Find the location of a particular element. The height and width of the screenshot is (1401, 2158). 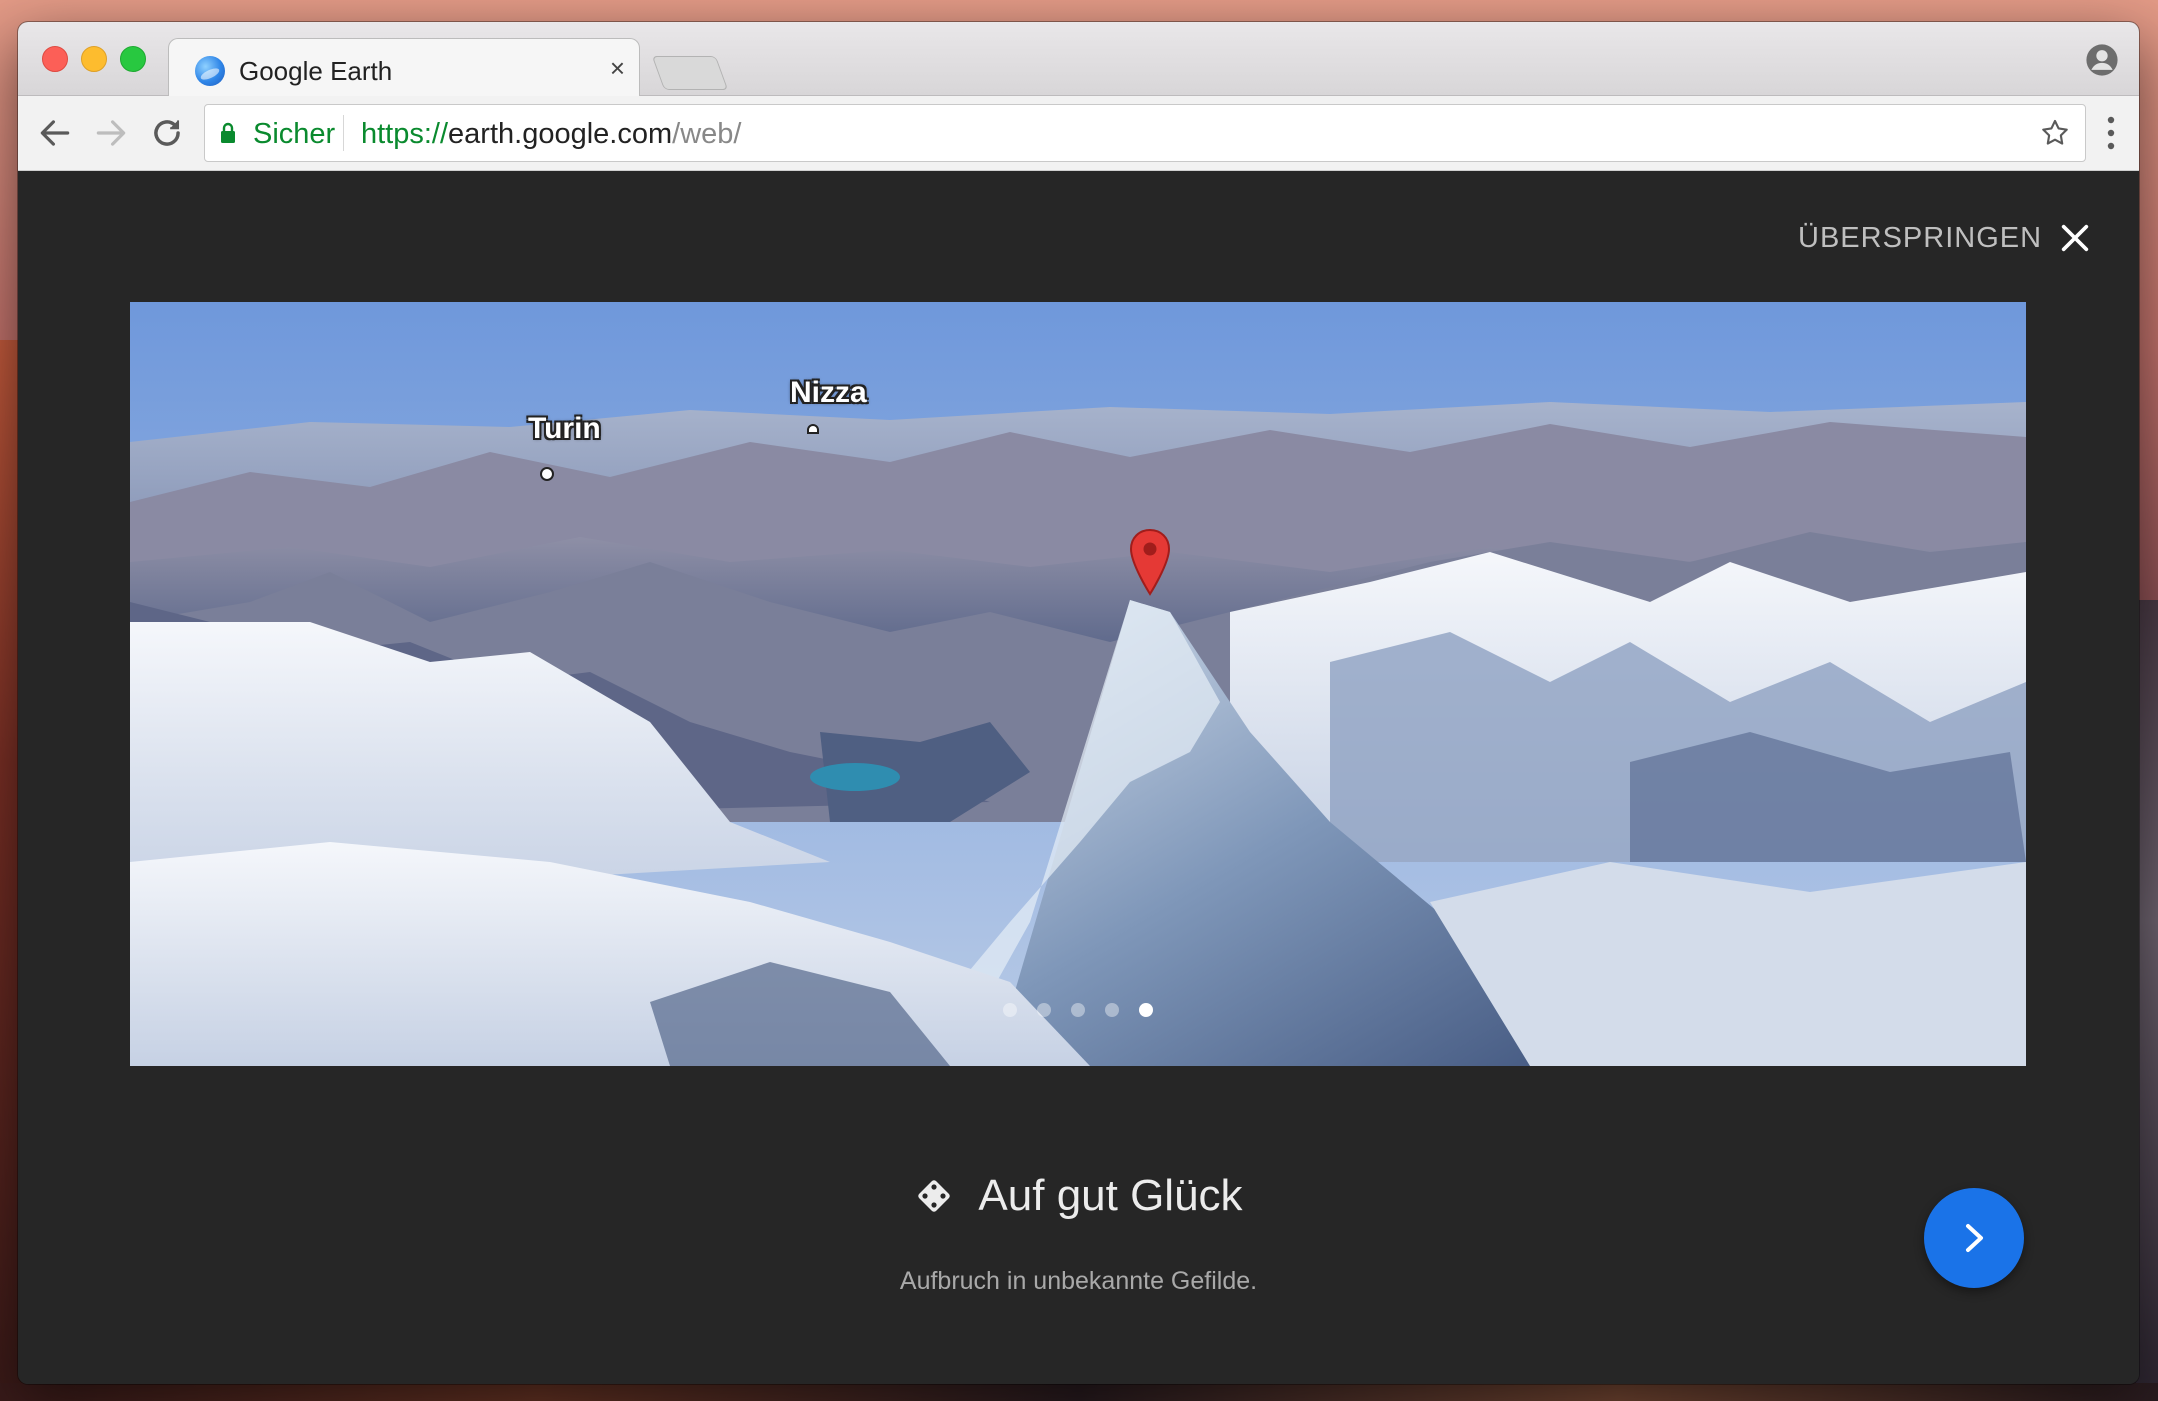

window-close-button is located at coordinates (55, 59).